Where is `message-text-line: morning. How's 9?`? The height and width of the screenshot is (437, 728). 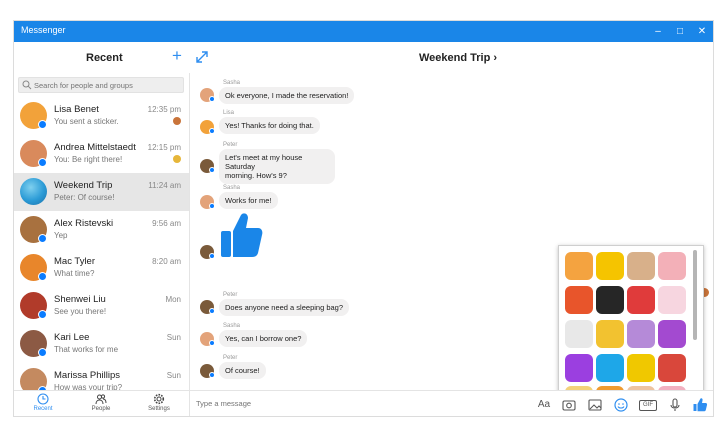
message-text-line: morning. How's 9? is located at coordinates (256, 175).